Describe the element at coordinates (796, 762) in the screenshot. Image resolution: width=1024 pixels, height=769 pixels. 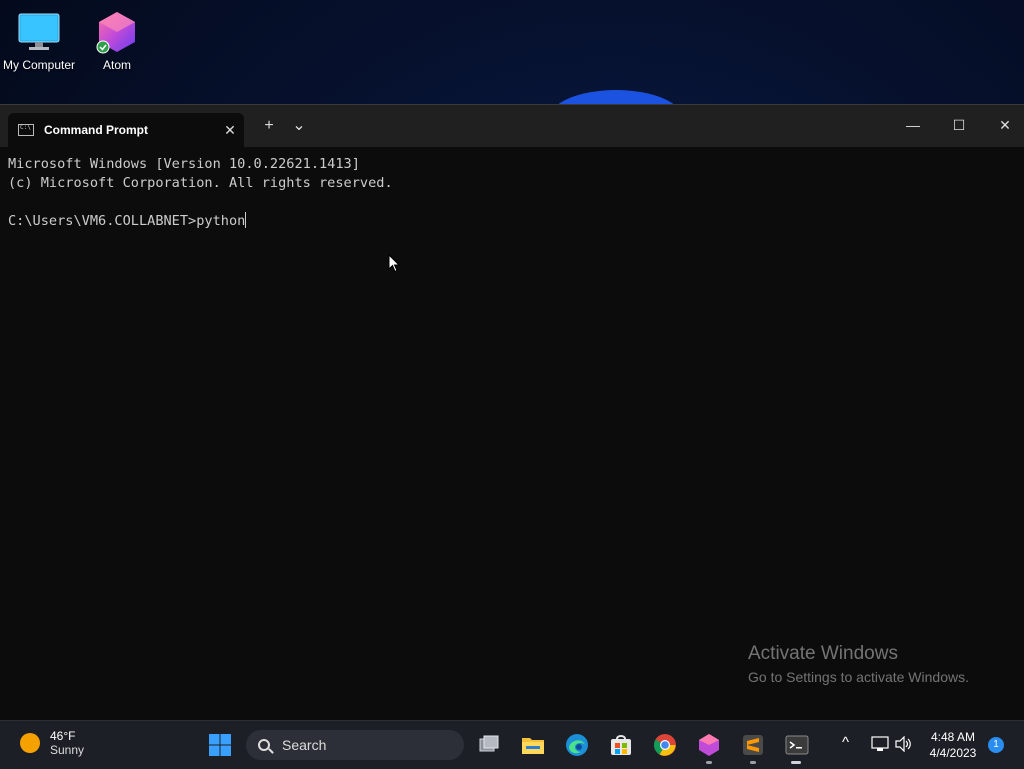
I see `running-indicator-active` at that location.